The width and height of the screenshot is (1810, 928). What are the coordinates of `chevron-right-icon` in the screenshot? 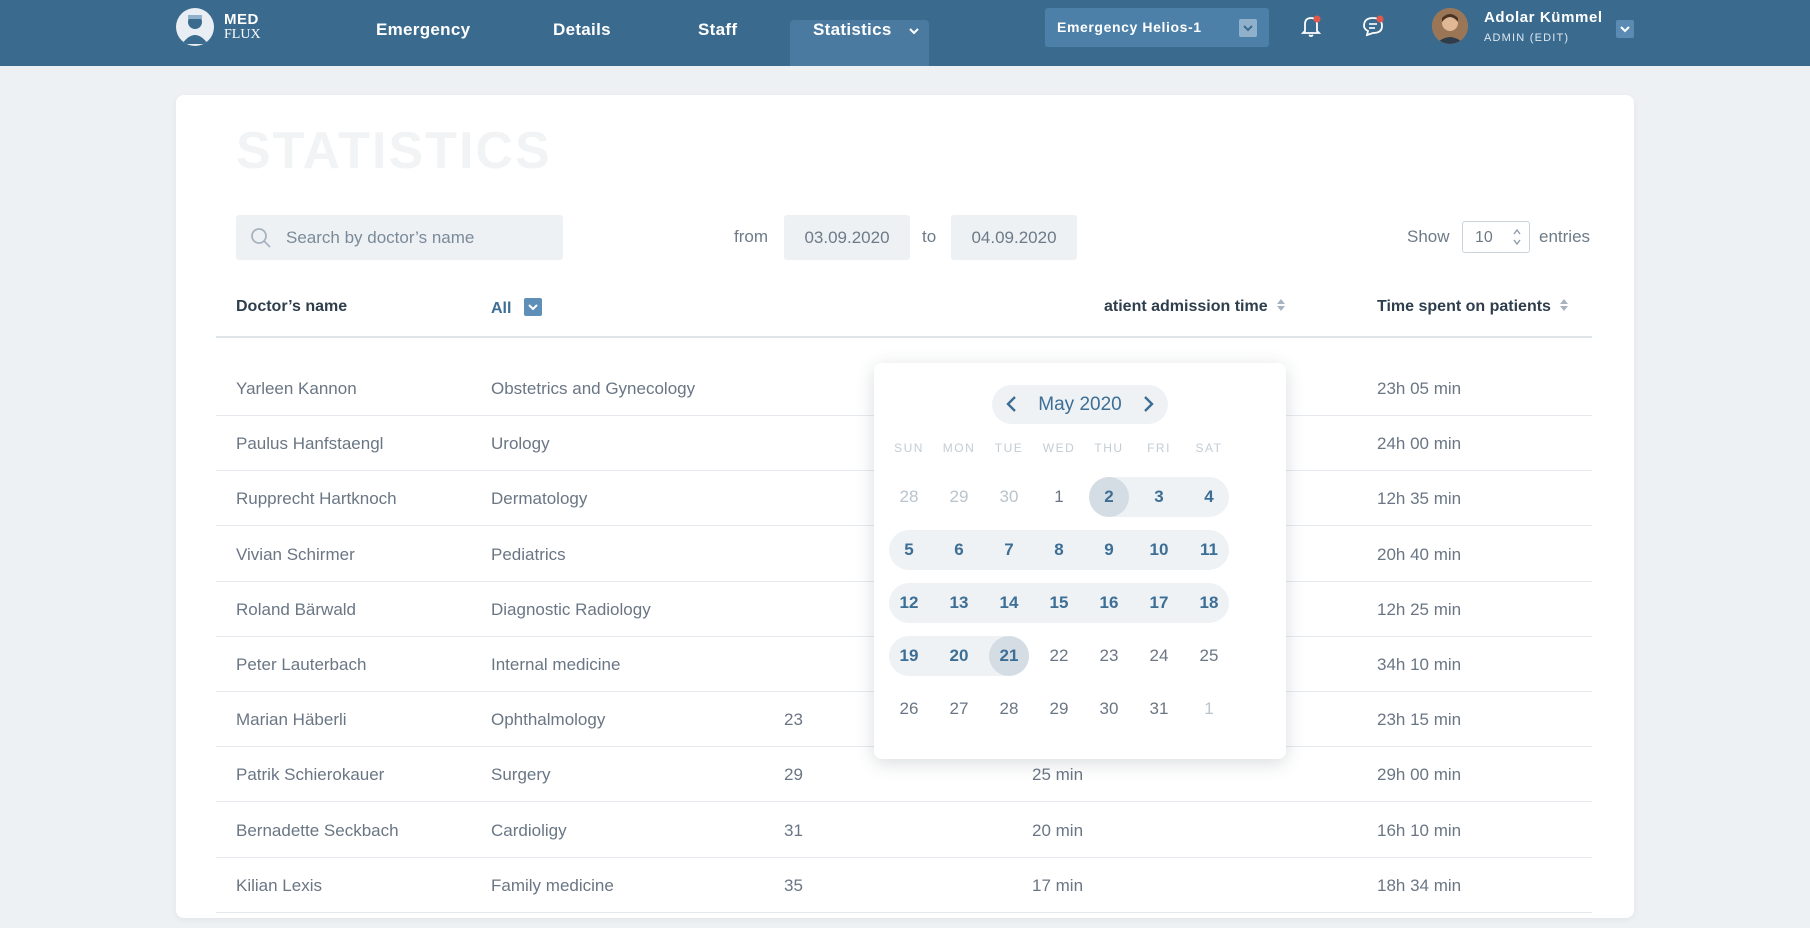 It's located at (1148, 404).